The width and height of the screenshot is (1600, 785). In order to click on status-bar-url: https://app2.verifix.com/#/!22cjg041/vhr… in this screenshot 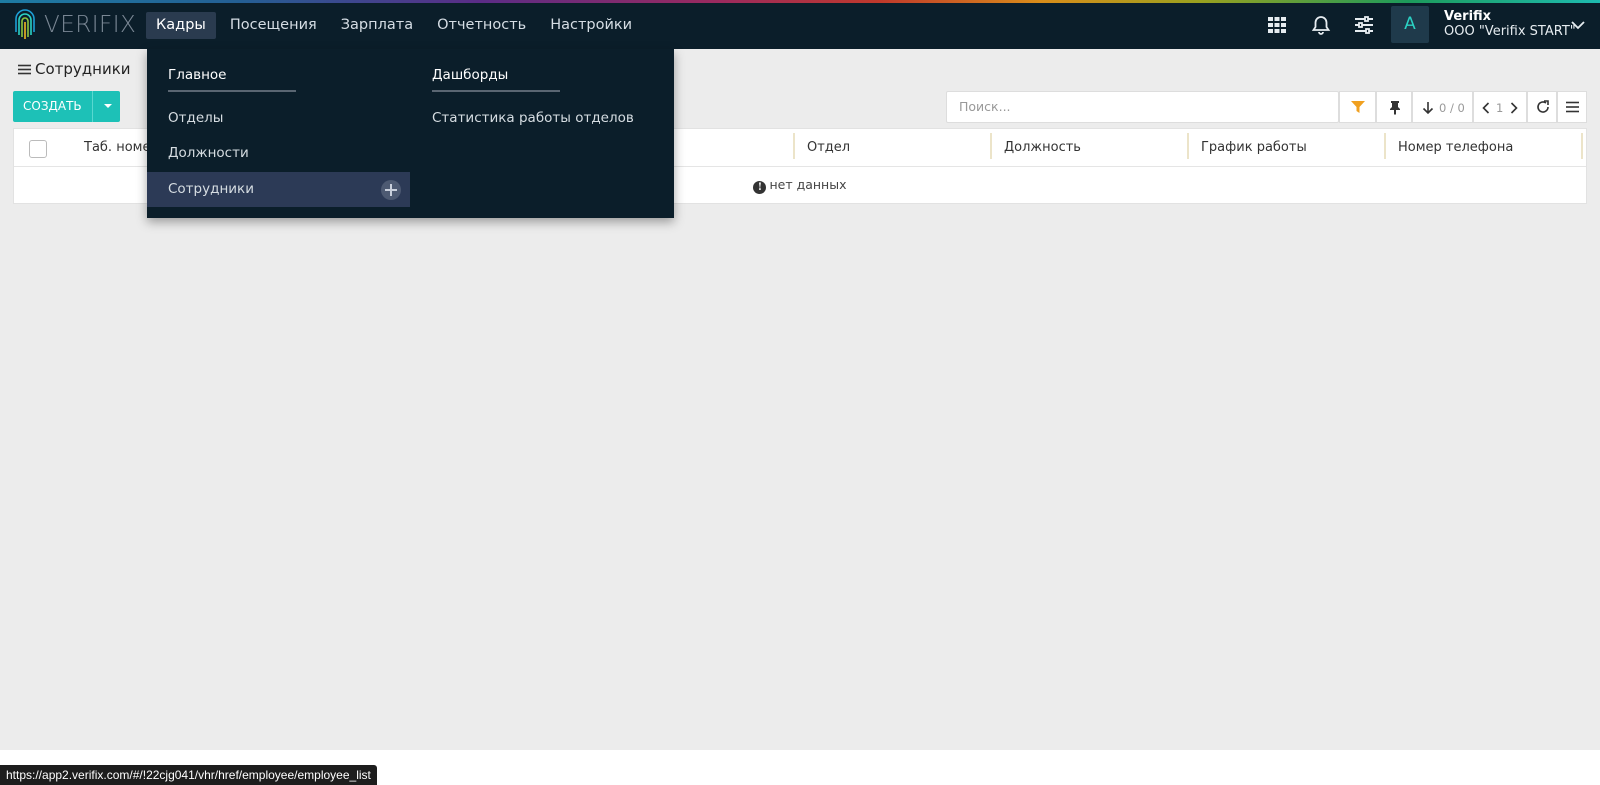, I will do `click(188, 775)`.